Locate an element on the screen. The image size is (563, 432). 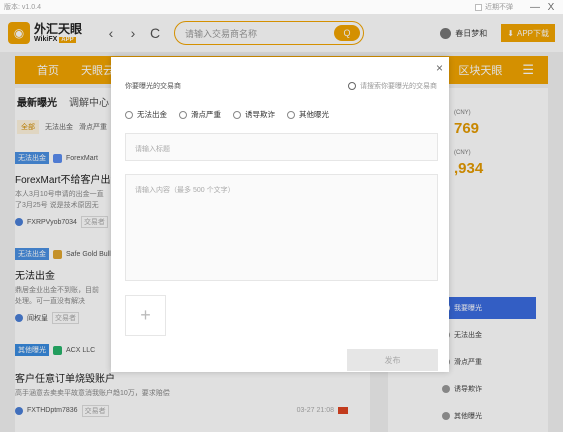
radio-label: 无法出金 is located at coordinates (152, 114).